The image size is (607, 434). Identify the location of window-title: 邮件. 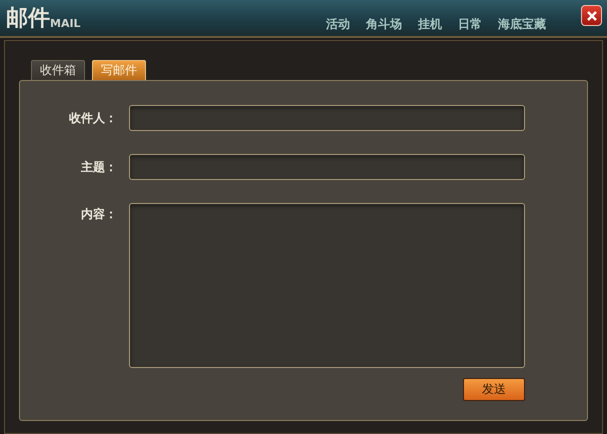
(28, 19).